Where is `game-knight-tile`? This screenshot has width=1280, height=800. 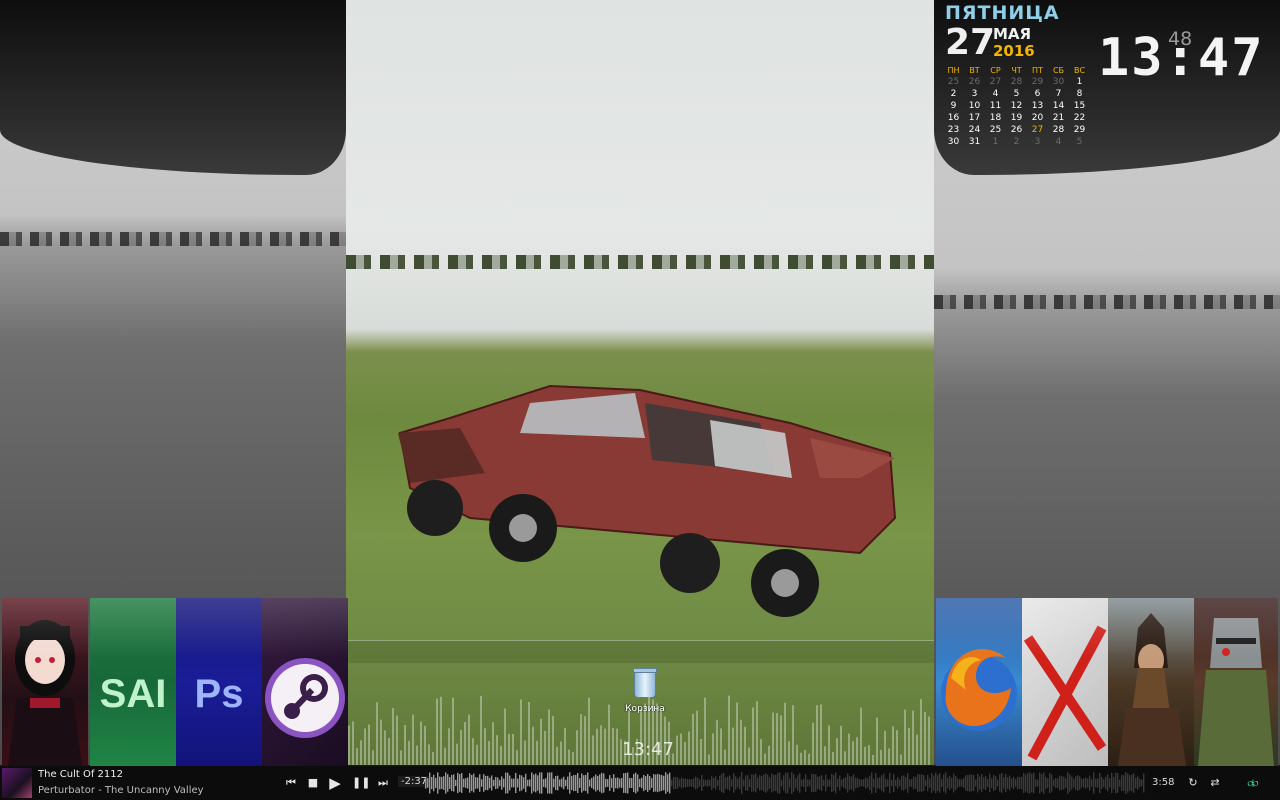 game-knight-tile is located at coordinates (1236, 682).